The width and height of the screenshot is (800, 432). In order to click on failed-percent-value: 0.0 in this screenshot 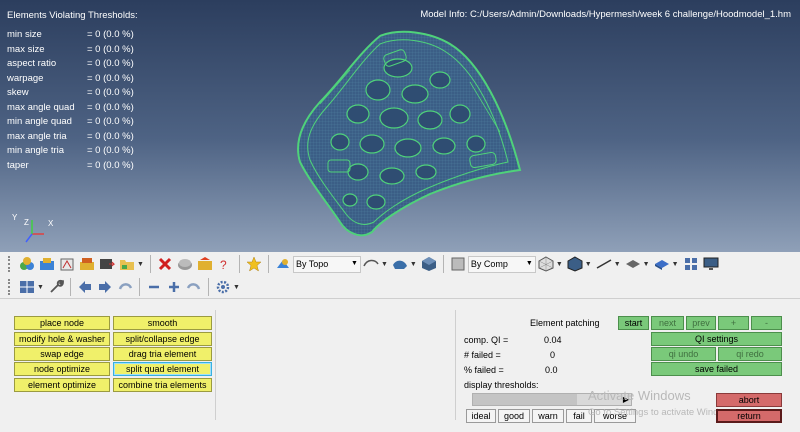, I will do `click(551, 370)`.